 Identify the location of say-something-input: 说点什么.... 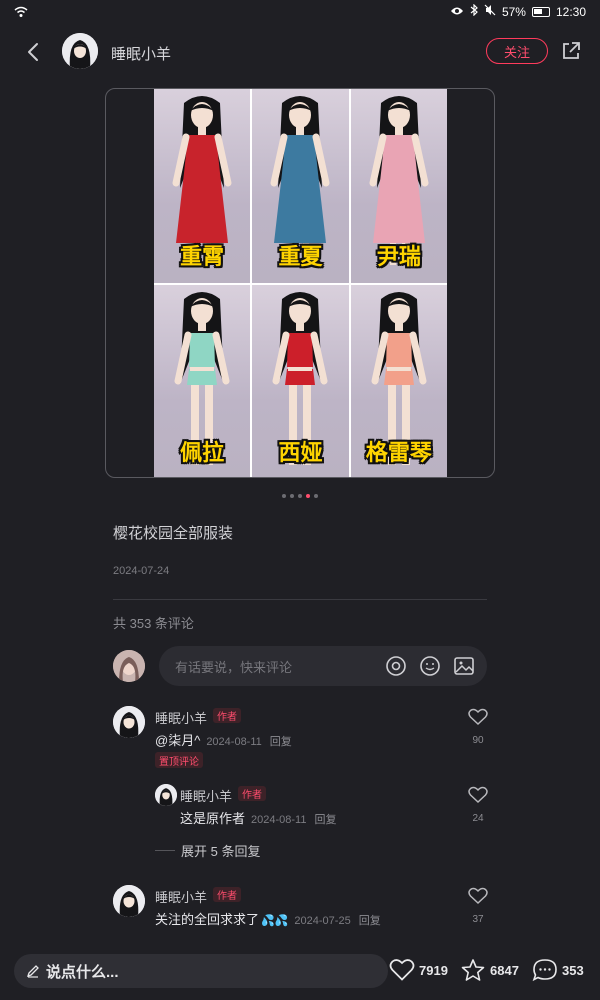
(201, 971).